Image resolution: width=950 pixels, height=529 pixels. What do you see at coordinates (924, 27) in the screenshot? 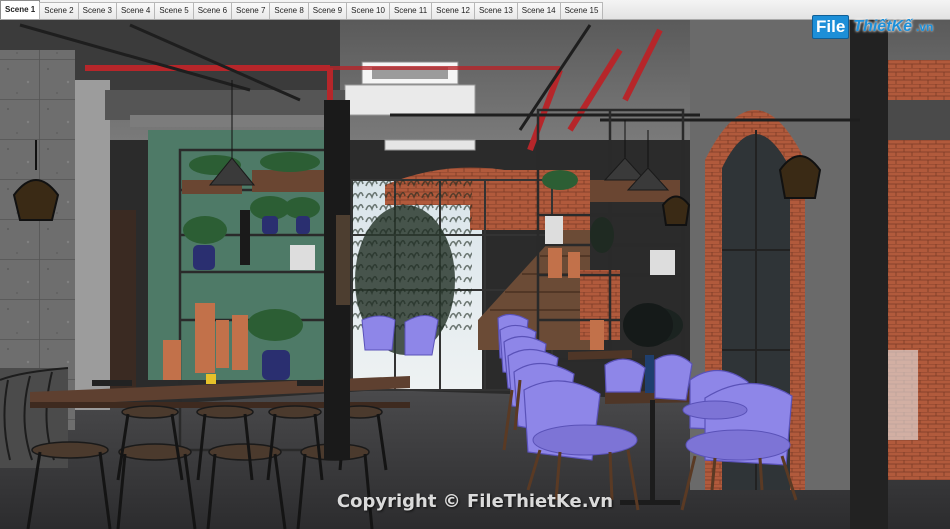
I see `logo-tld: .vn` at bounding box center [924, 27].